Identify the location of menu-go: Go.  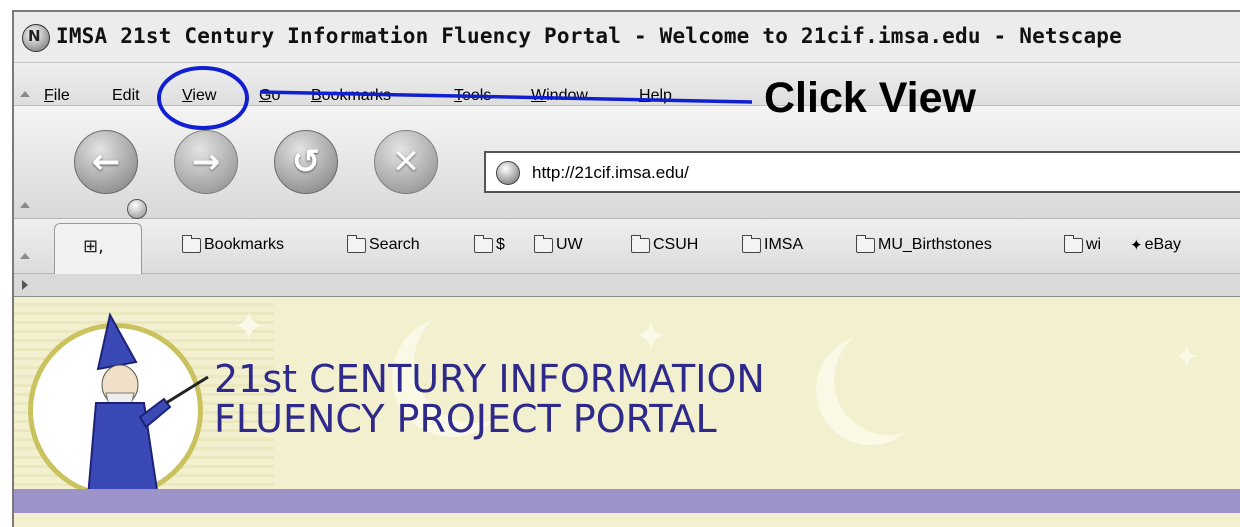
(269, 96).